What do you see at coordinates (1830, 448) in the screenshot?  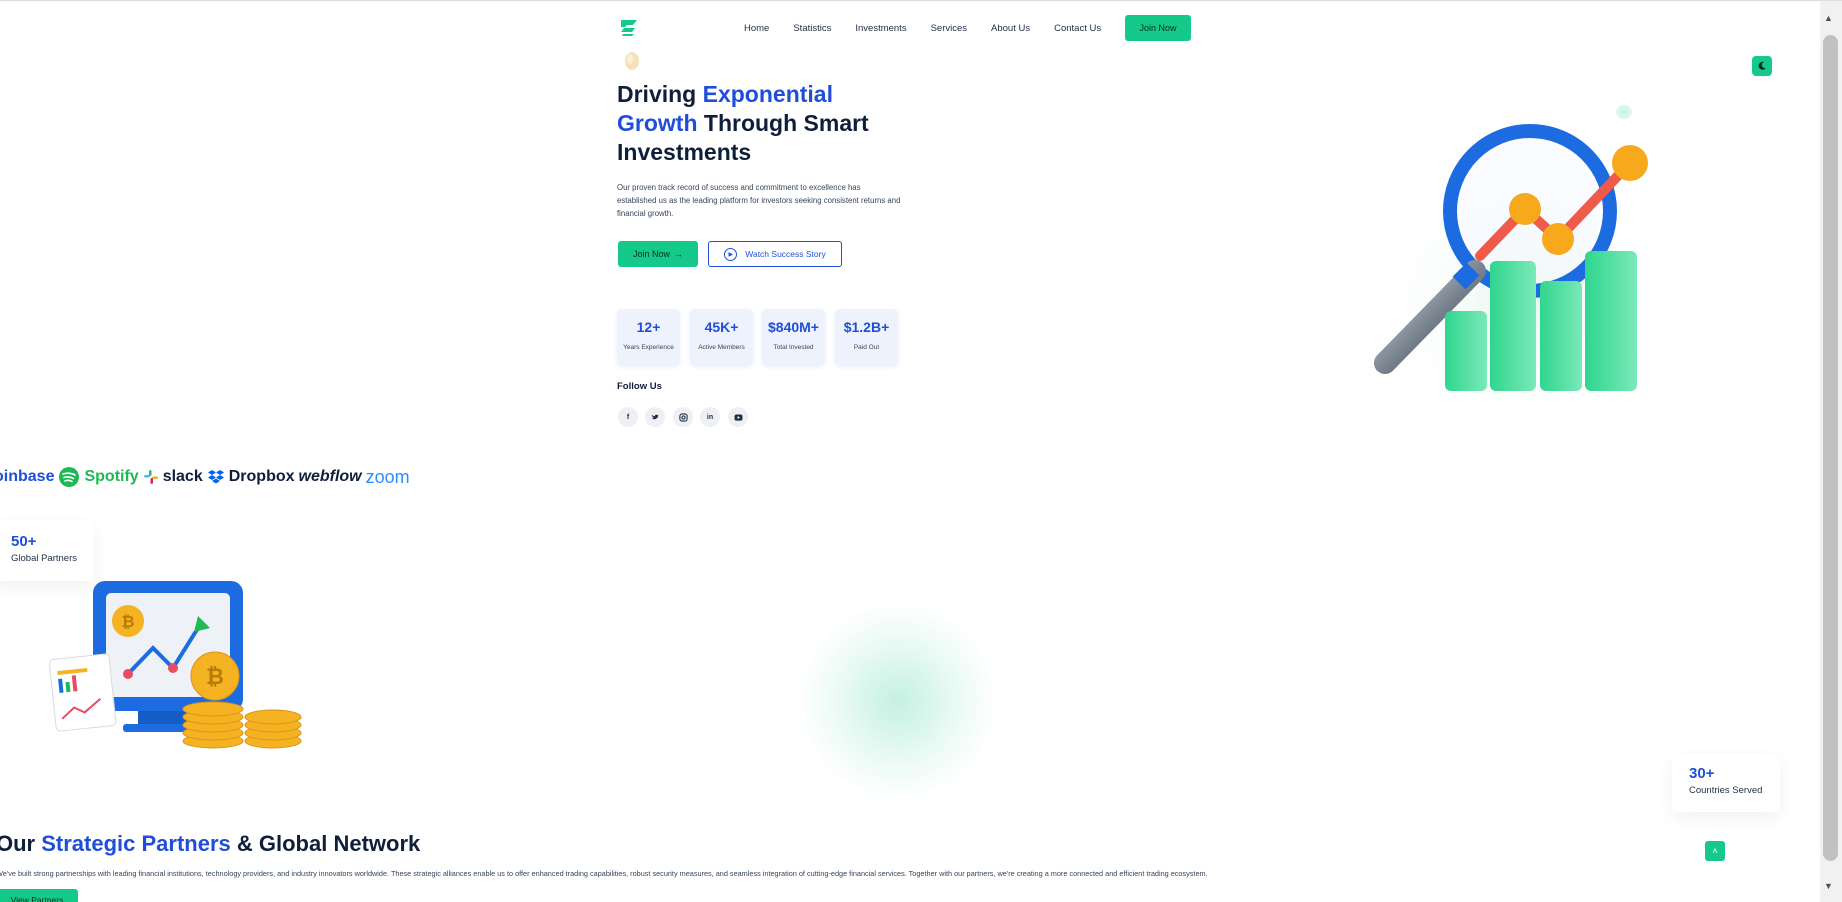 I see `scrollbar-thumb` at bounding box center [1830, 448].